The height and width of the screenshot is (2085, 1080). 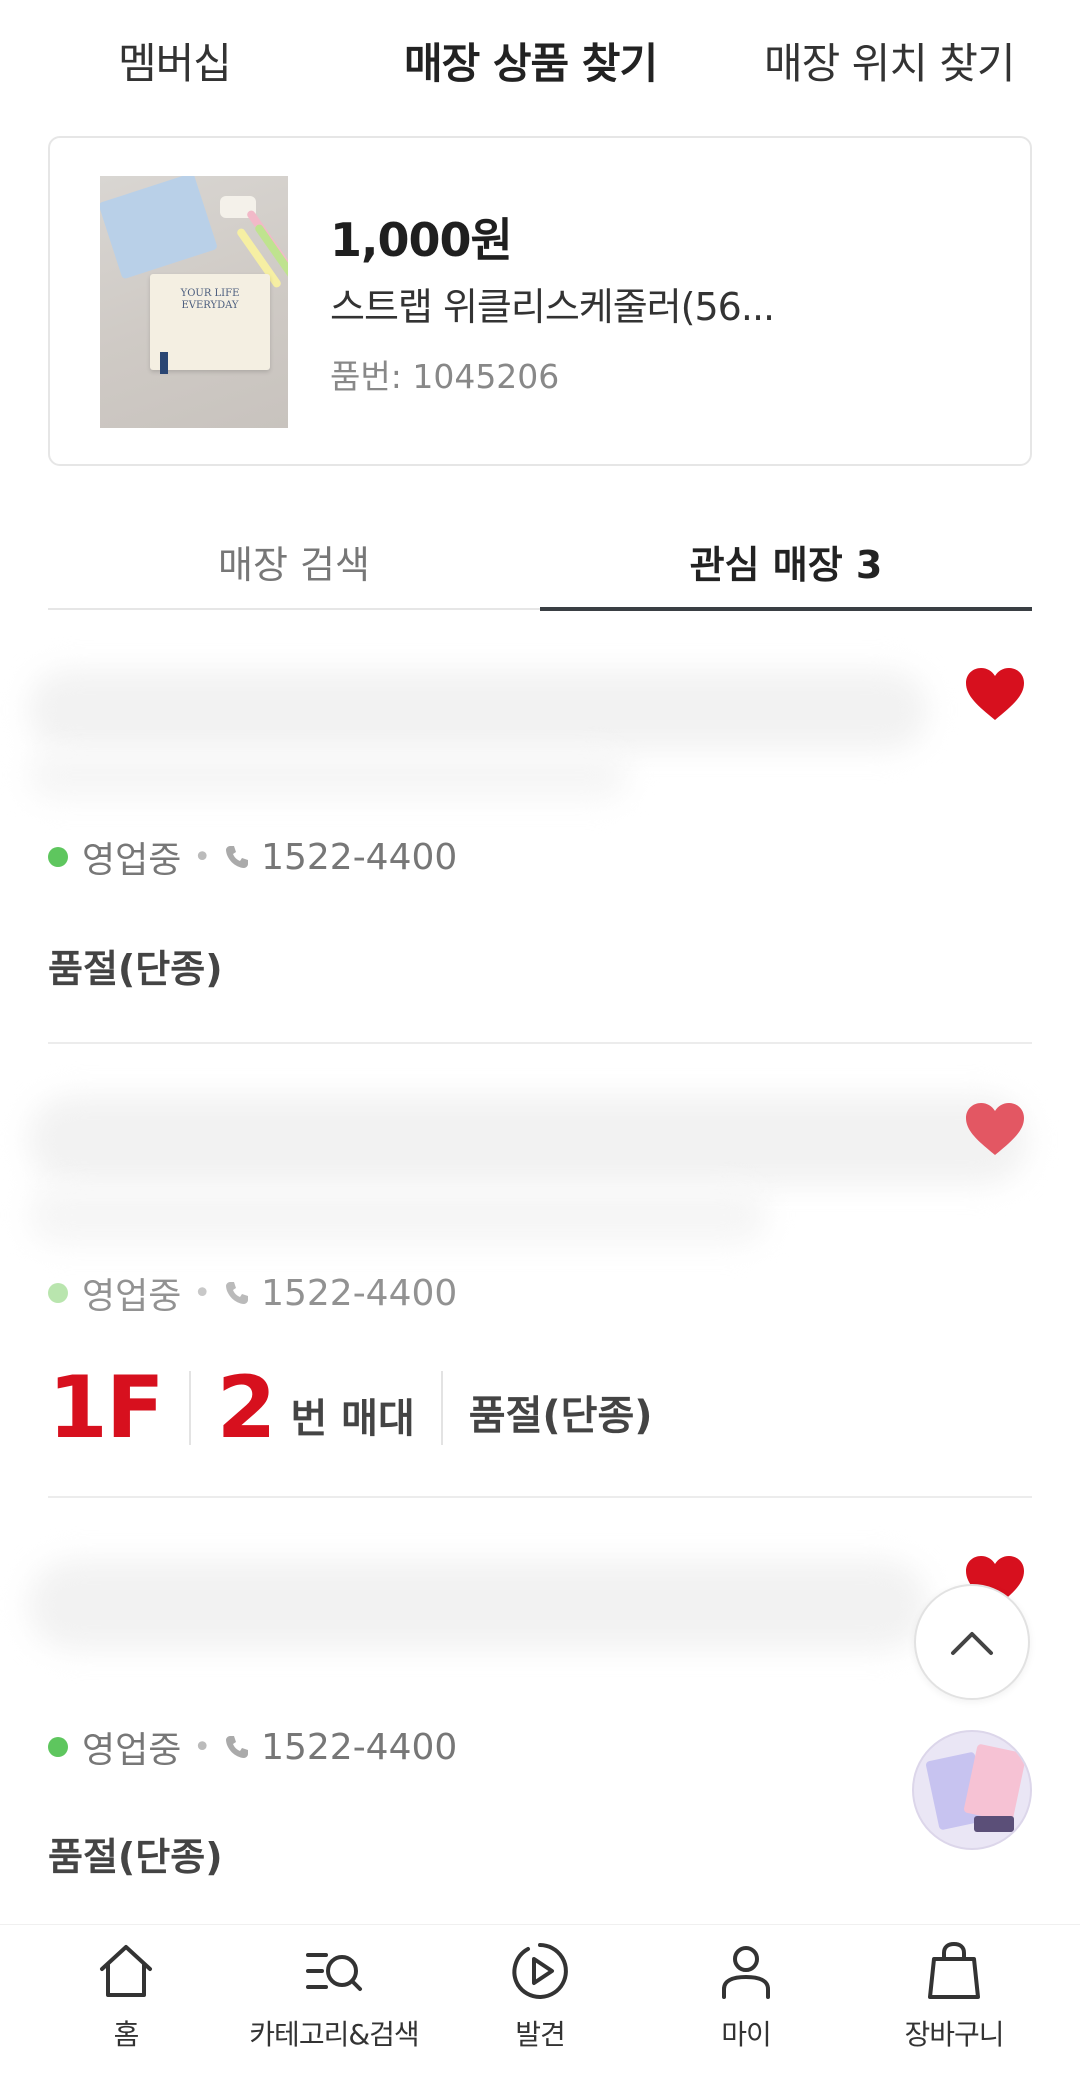 What do you see at coordinates (126, 1971) in the screenshot?
I see `home-icon` at bounding box center [126, 1971].